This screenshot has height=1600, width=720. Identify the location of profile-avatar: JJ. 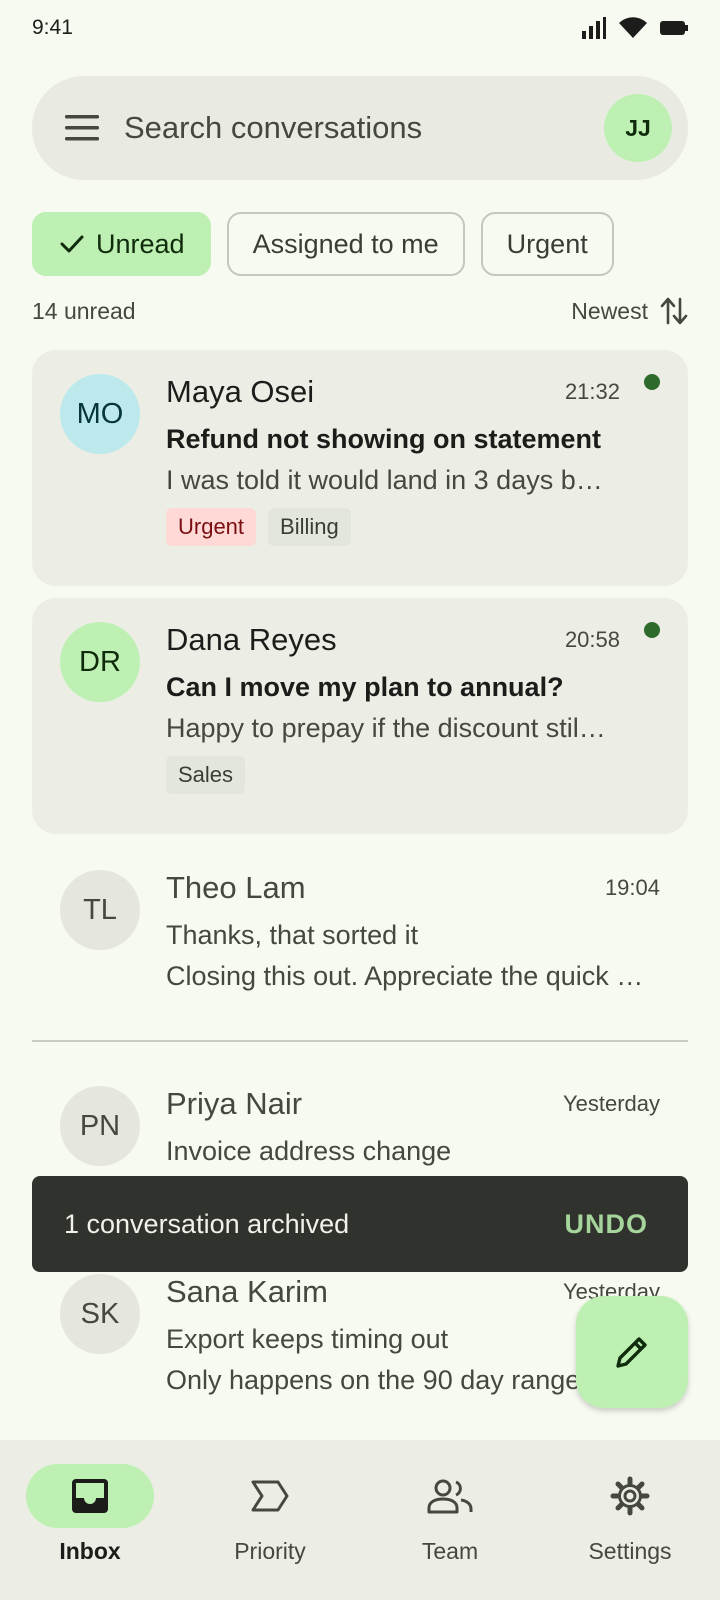
(638, 128).